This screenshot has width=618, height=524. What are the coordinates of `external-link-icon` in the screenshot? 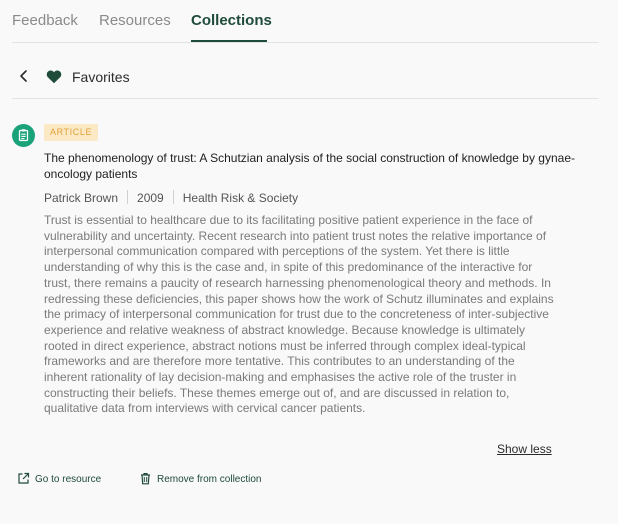 It's located at (24, 478).